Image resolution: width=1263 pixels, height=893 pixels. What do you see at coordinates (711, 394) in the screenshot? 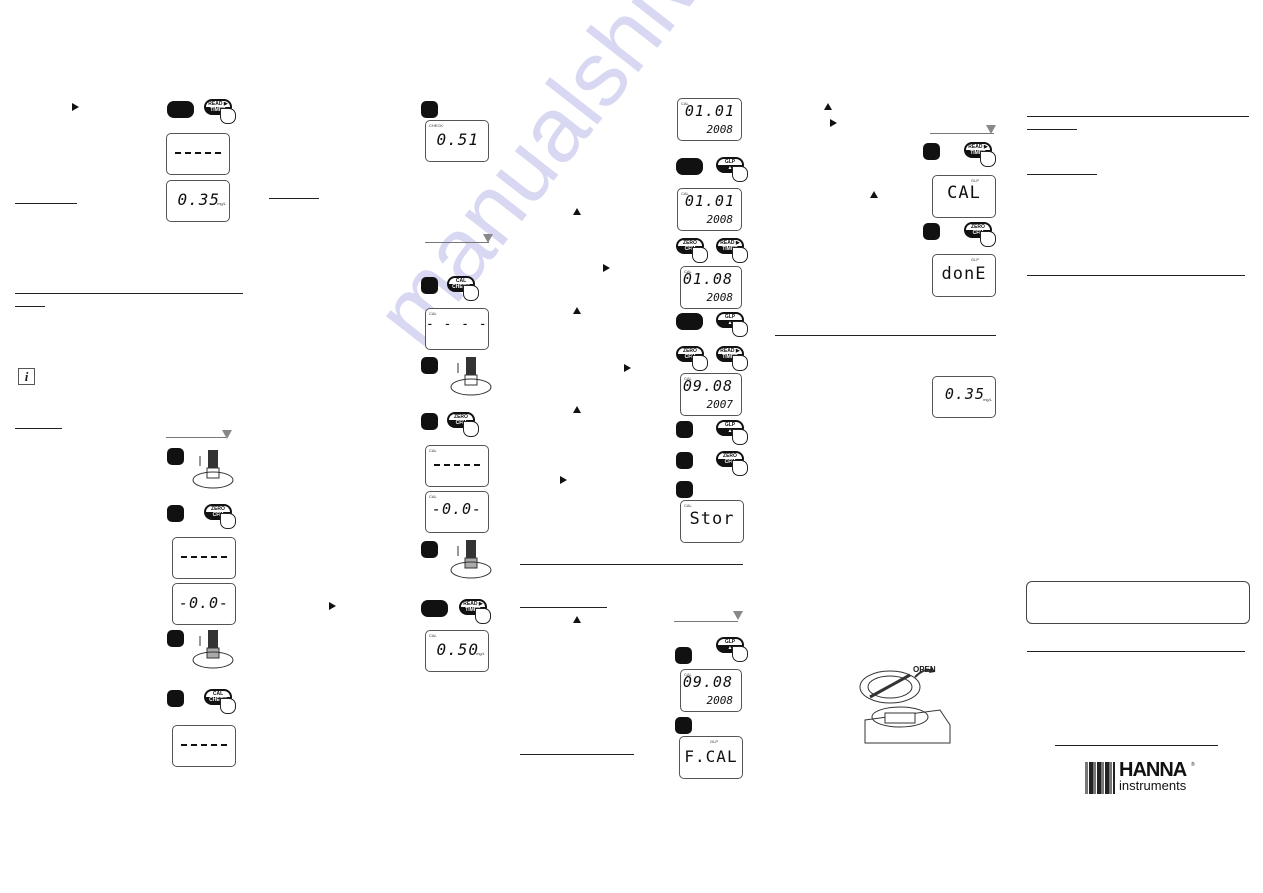
I see `lcd-display-date: CAL 09.08 2007` at bounding box center [711, 394].